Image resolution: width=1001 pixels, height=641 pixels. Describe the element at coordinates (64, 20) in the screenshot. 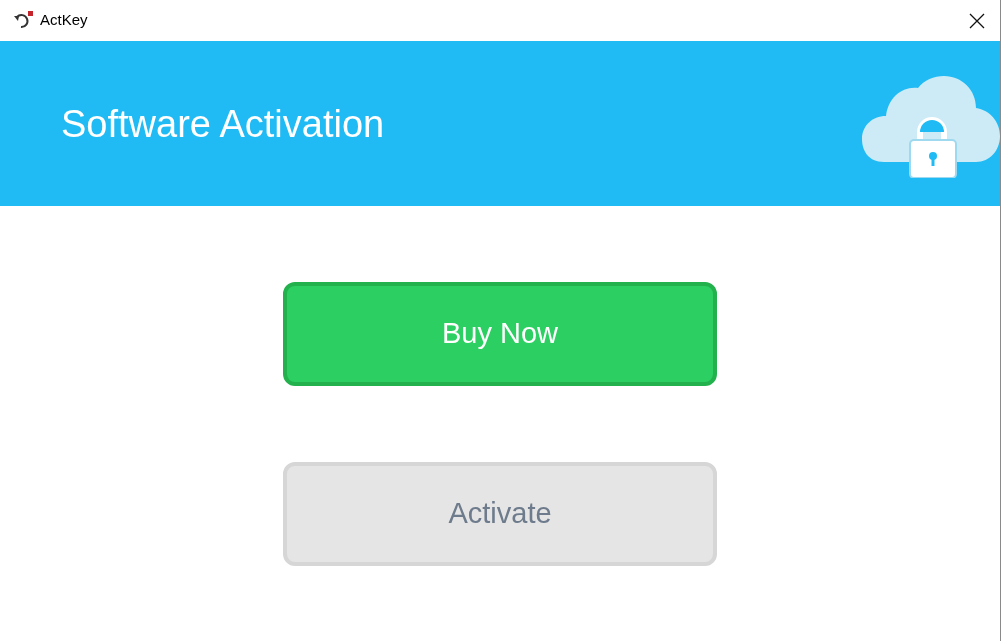

I see `window-title: ActKey` at that location.